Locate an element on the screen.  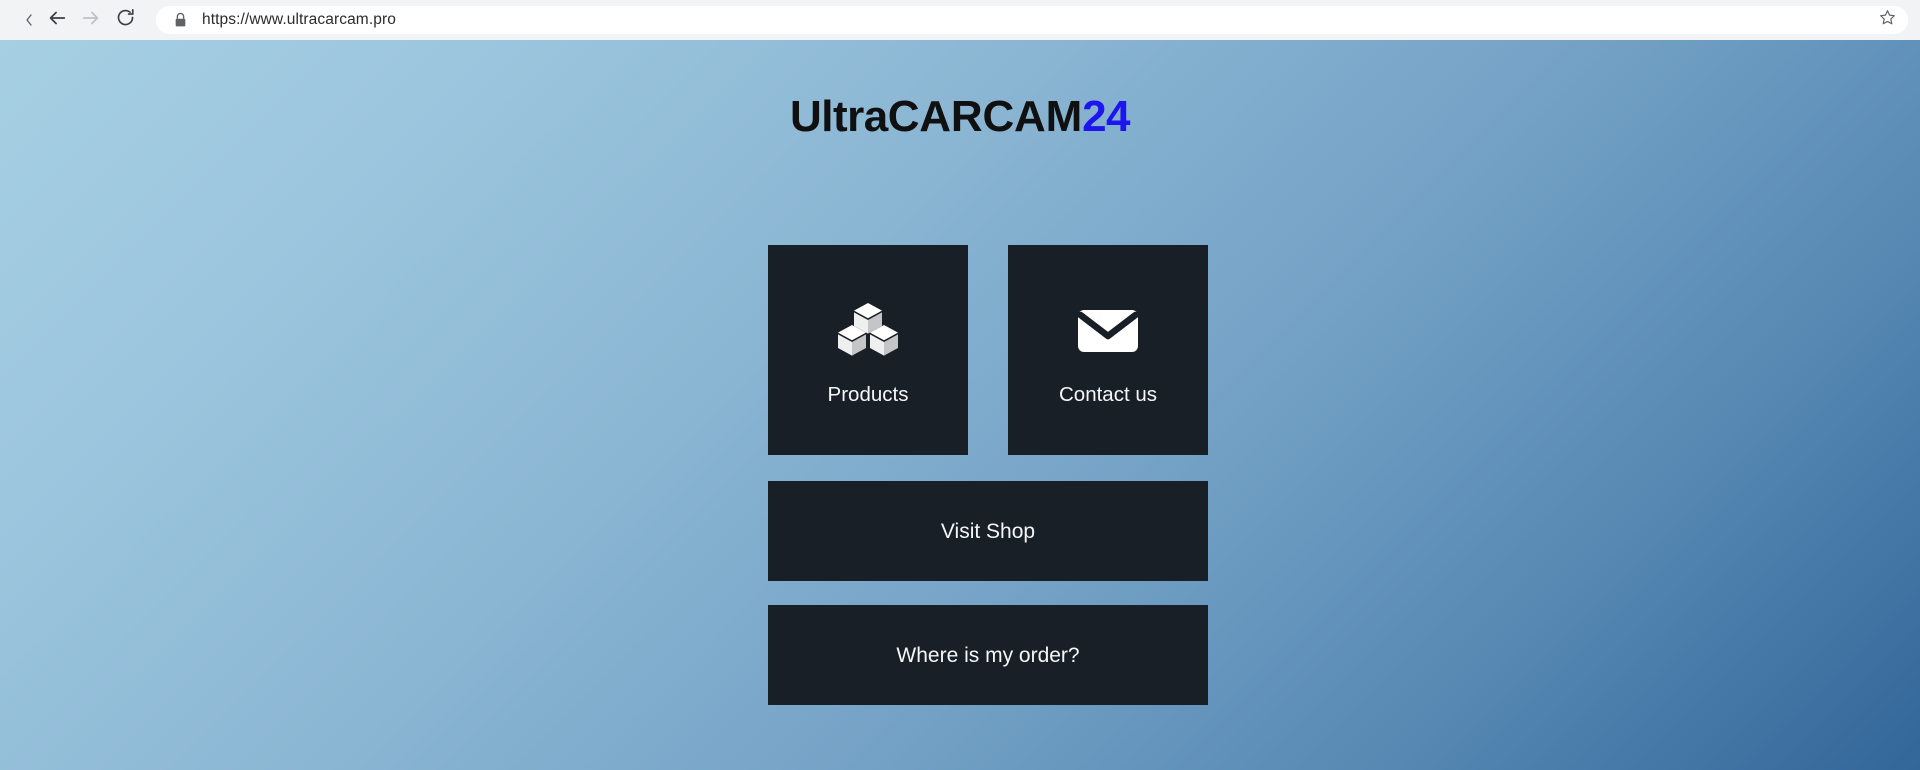
star-outline-icon is located at coordinates (1887, 20).